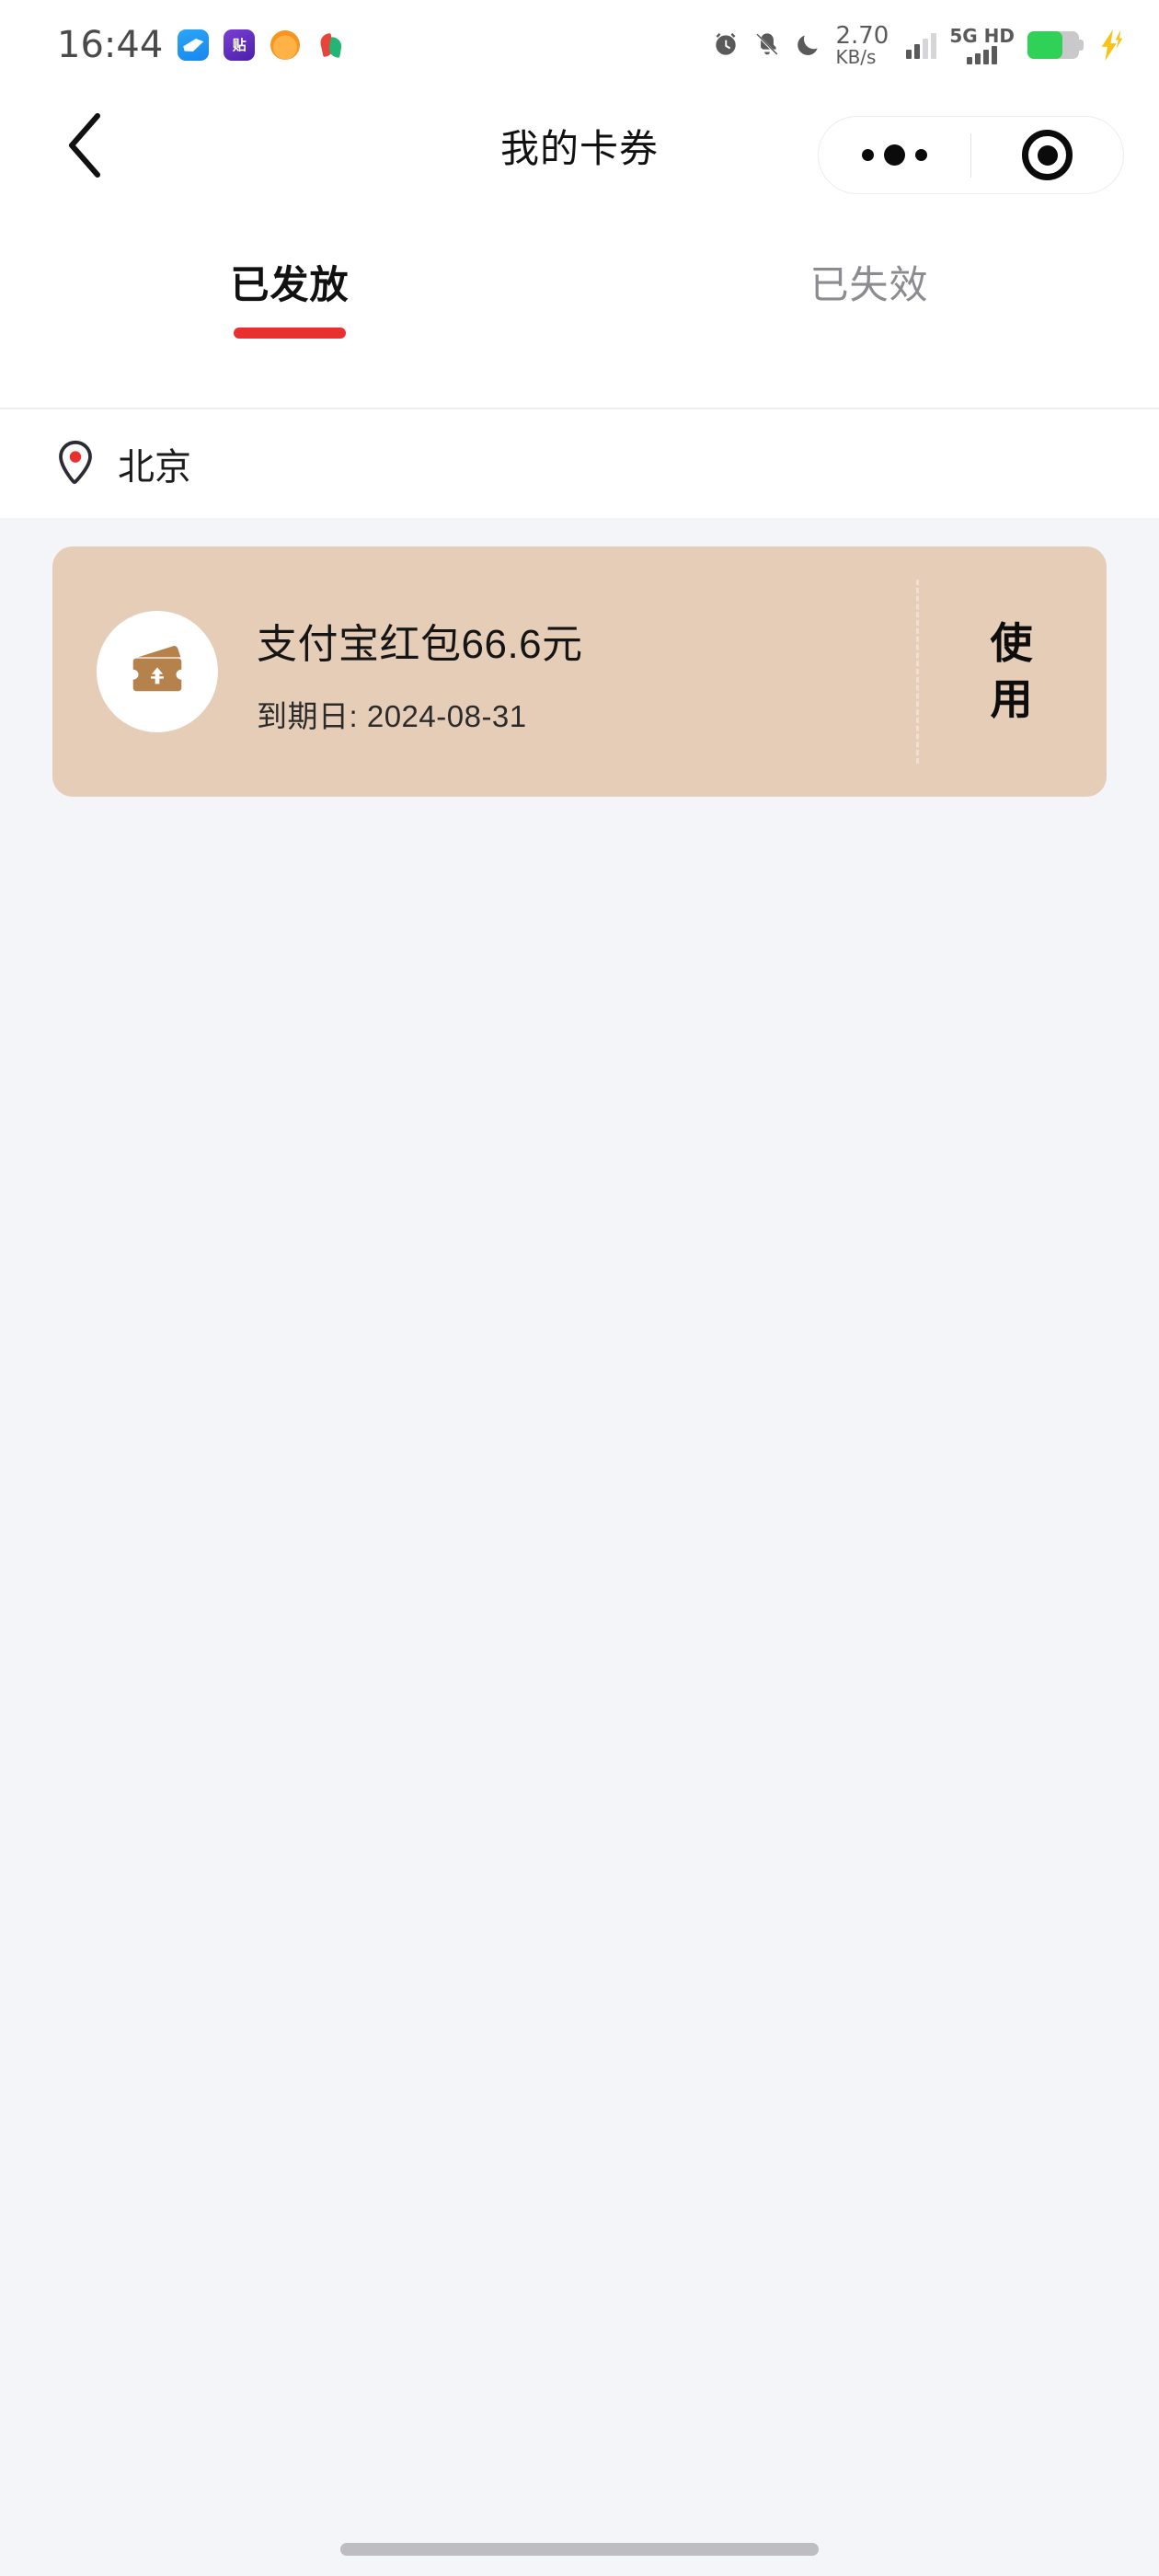 This screenshot has width=1159, height=2576. I want to click on carrier-5g-label: 5G, so click(963, 35).